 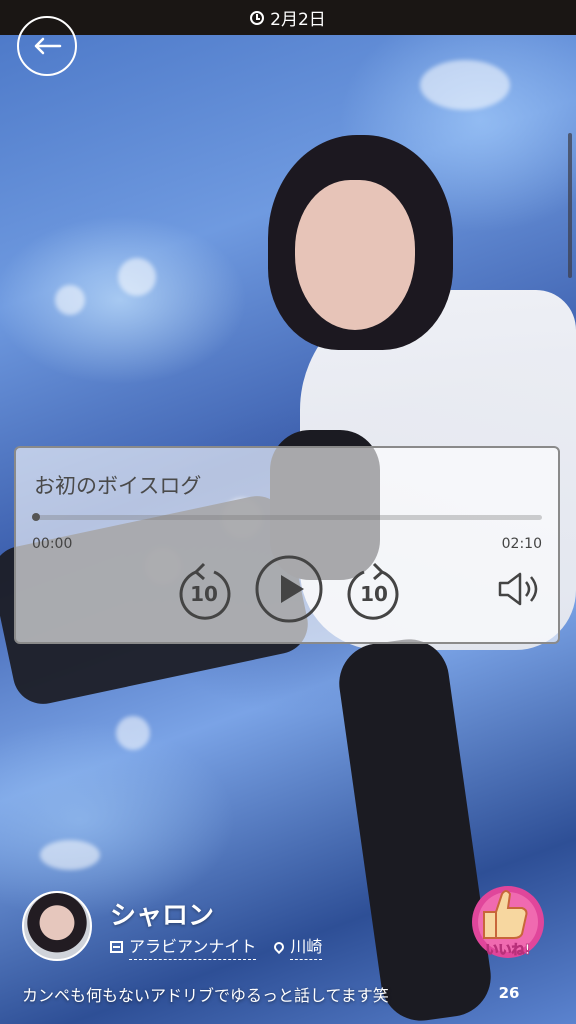 I want to click on area-link: 川崎, so click(x=306, y=946).